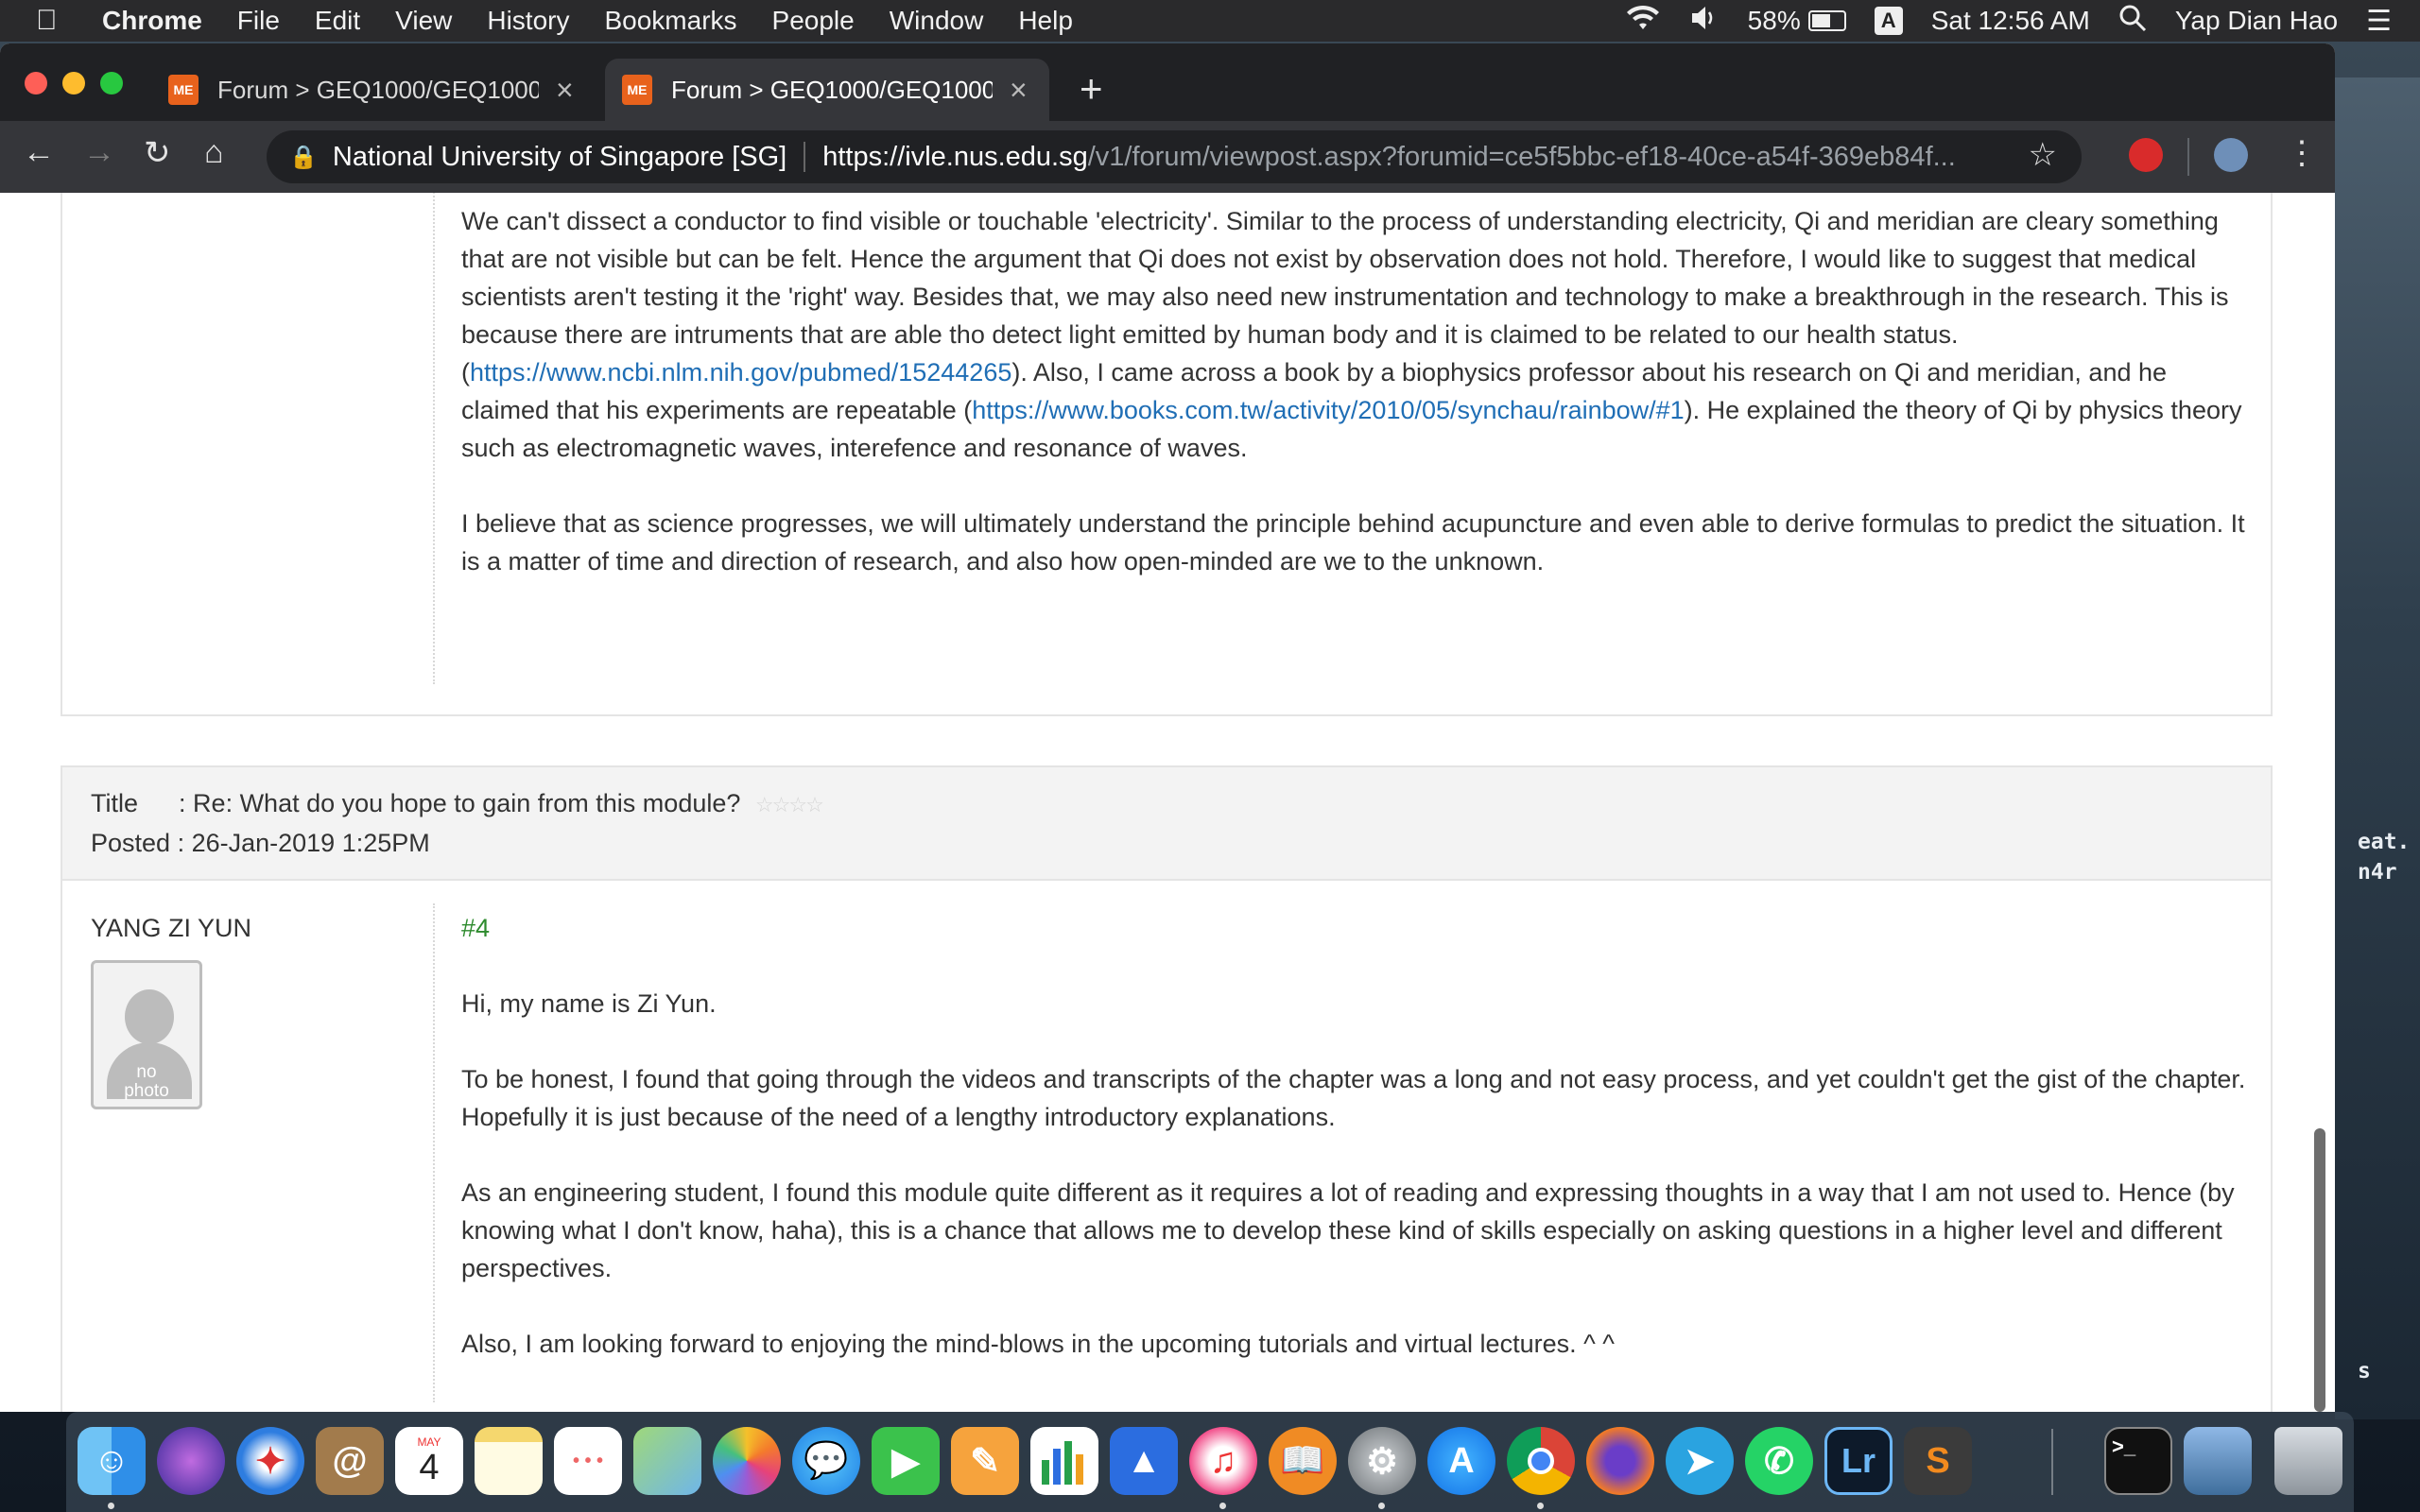 The height and width of the screenshot is (1512, 2420). Describe the element at coordinates (588, 1461) in the screenshot. I see `reminders-icon: • • •` at that location.